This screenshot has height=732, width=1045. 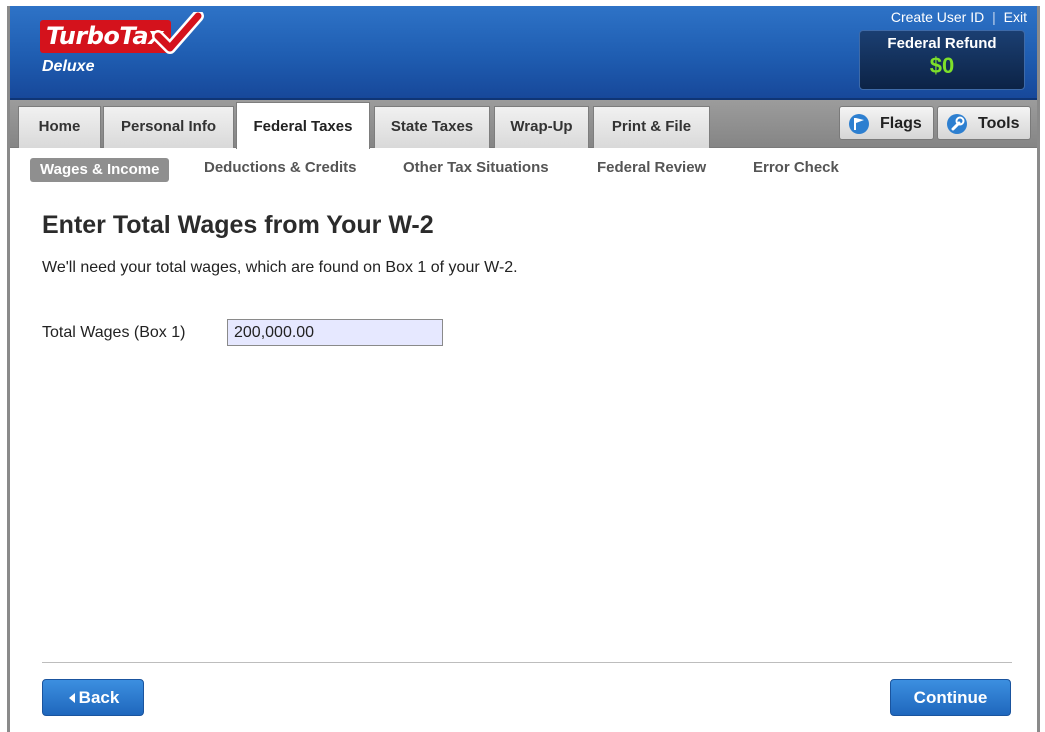 I want to click on tab-home: Home, so click(x=59, y=127).